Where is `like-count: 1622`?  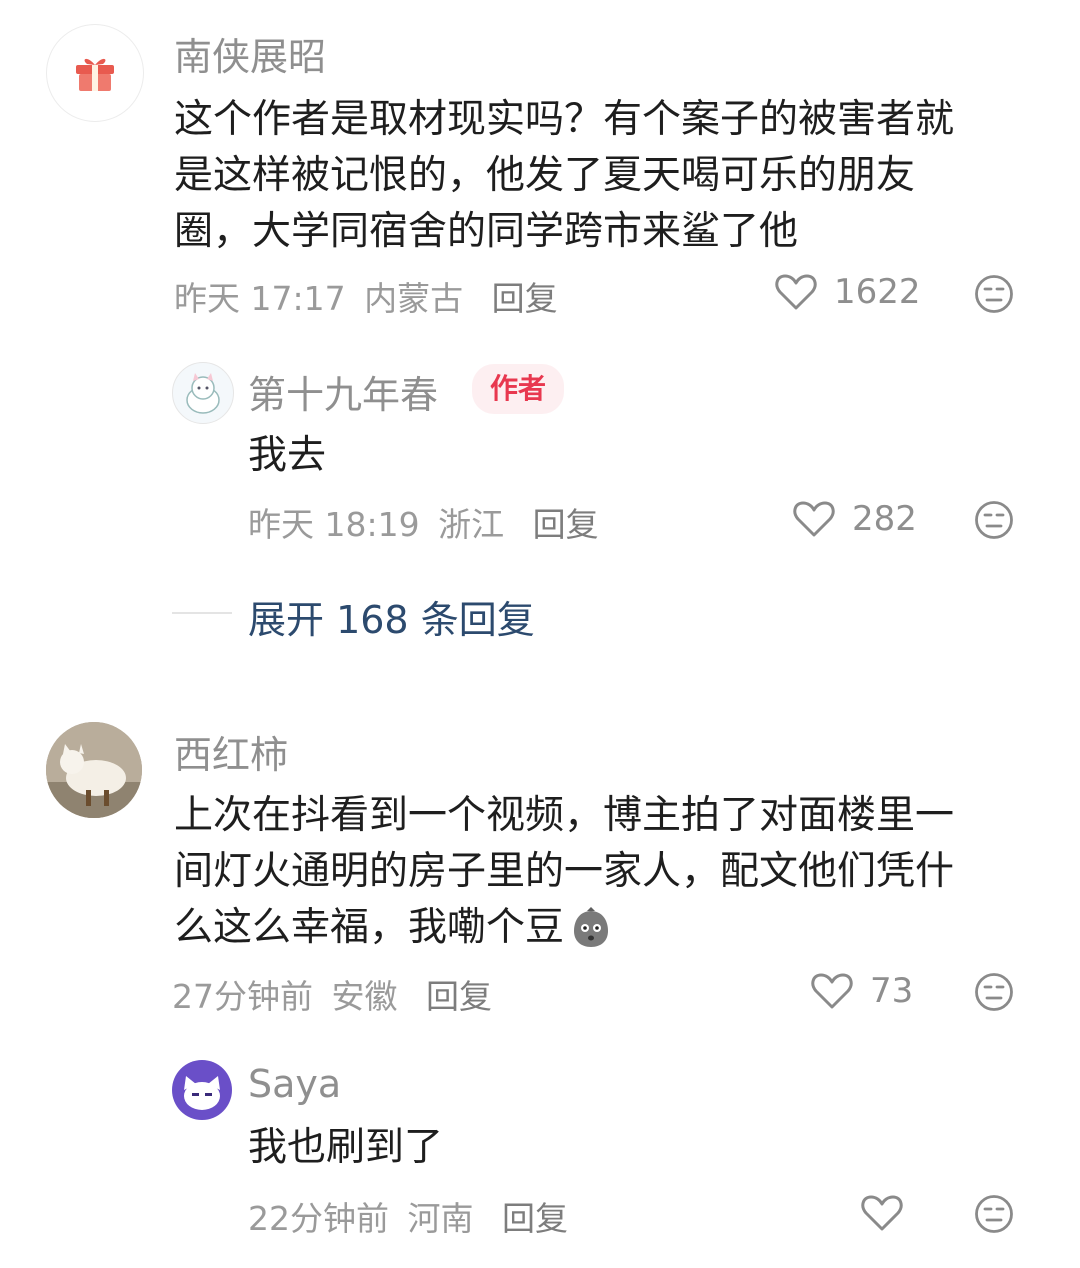
like-count: 1622 is located at coordinates (877, 292).